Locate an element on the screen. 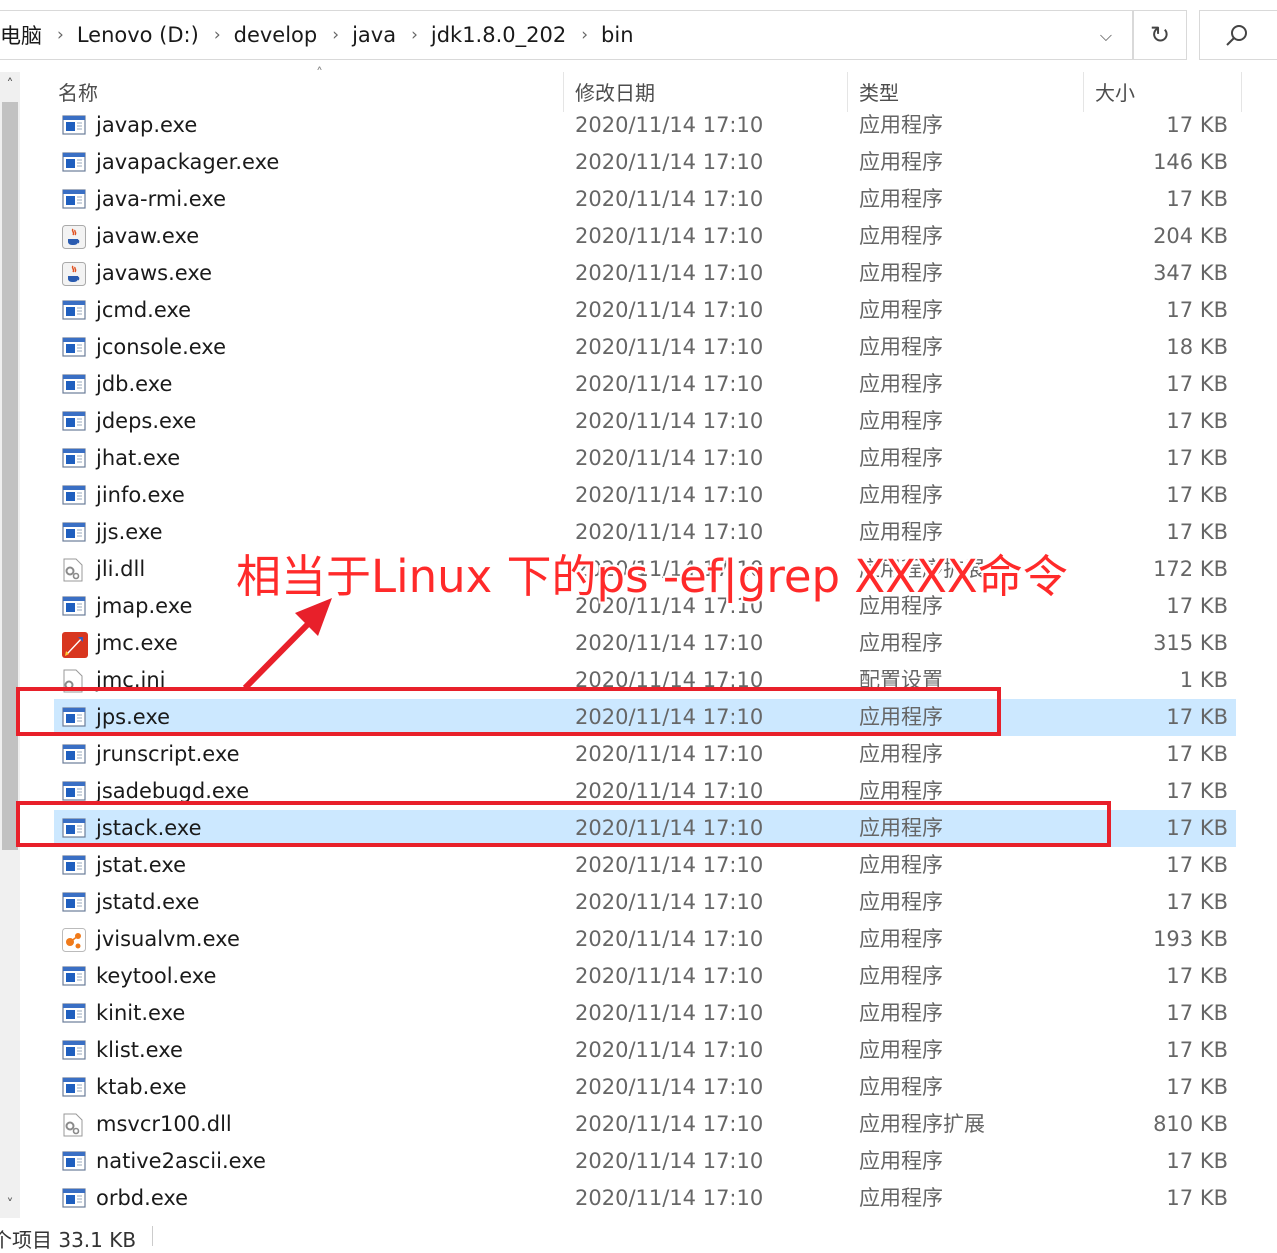 The width and height of the screenshot is (1277, 1253). column-name-header: 名称 is located at coordinates (78, 92).